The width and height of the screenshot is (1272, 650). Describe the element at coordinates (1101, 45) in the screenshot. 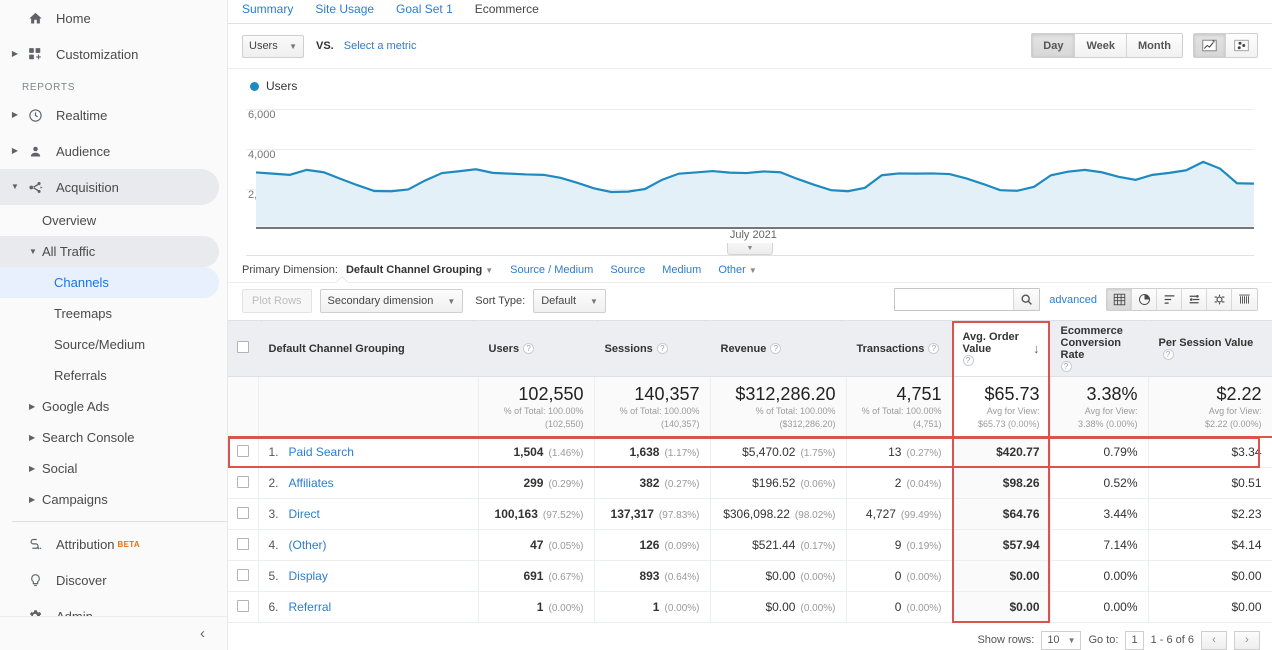

I see `granularity-week: Week` at that location.